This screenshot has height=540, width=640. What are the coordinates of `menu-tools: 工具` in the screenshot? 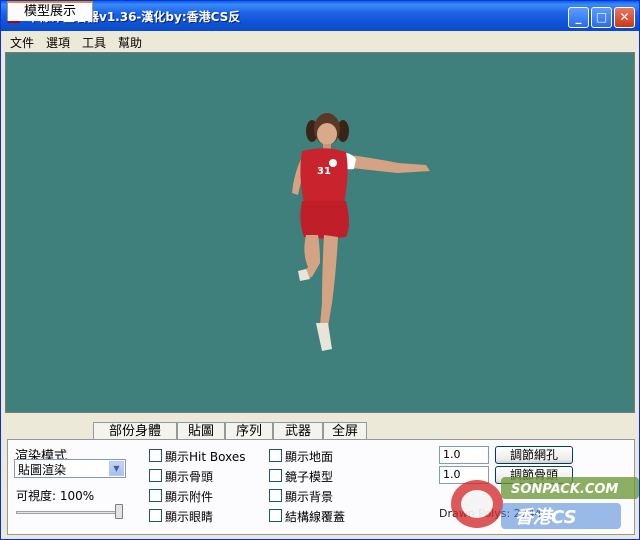 It's located at (94, 42).